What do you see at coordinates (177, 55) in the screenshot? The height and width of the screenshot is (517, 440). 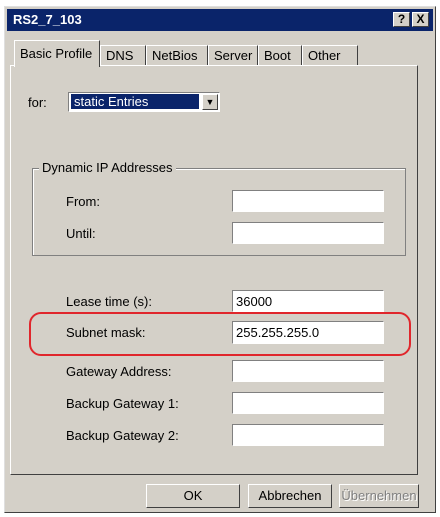 I see `tab-netbios: NetBios` at bounding box center [177, 55].